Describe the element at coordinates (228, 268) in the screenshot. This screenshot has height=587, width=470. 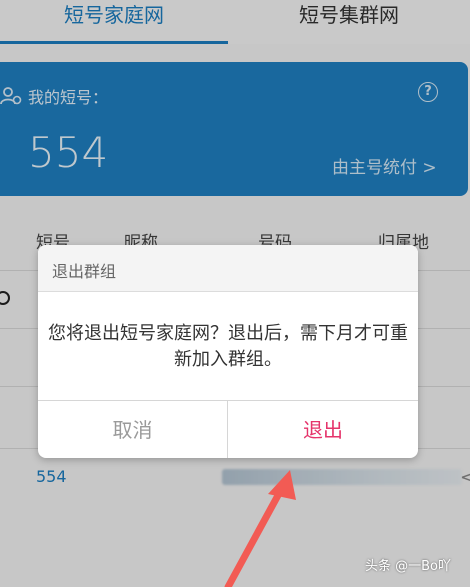
I see `dialog-title-bar: 退出群组` at that location.